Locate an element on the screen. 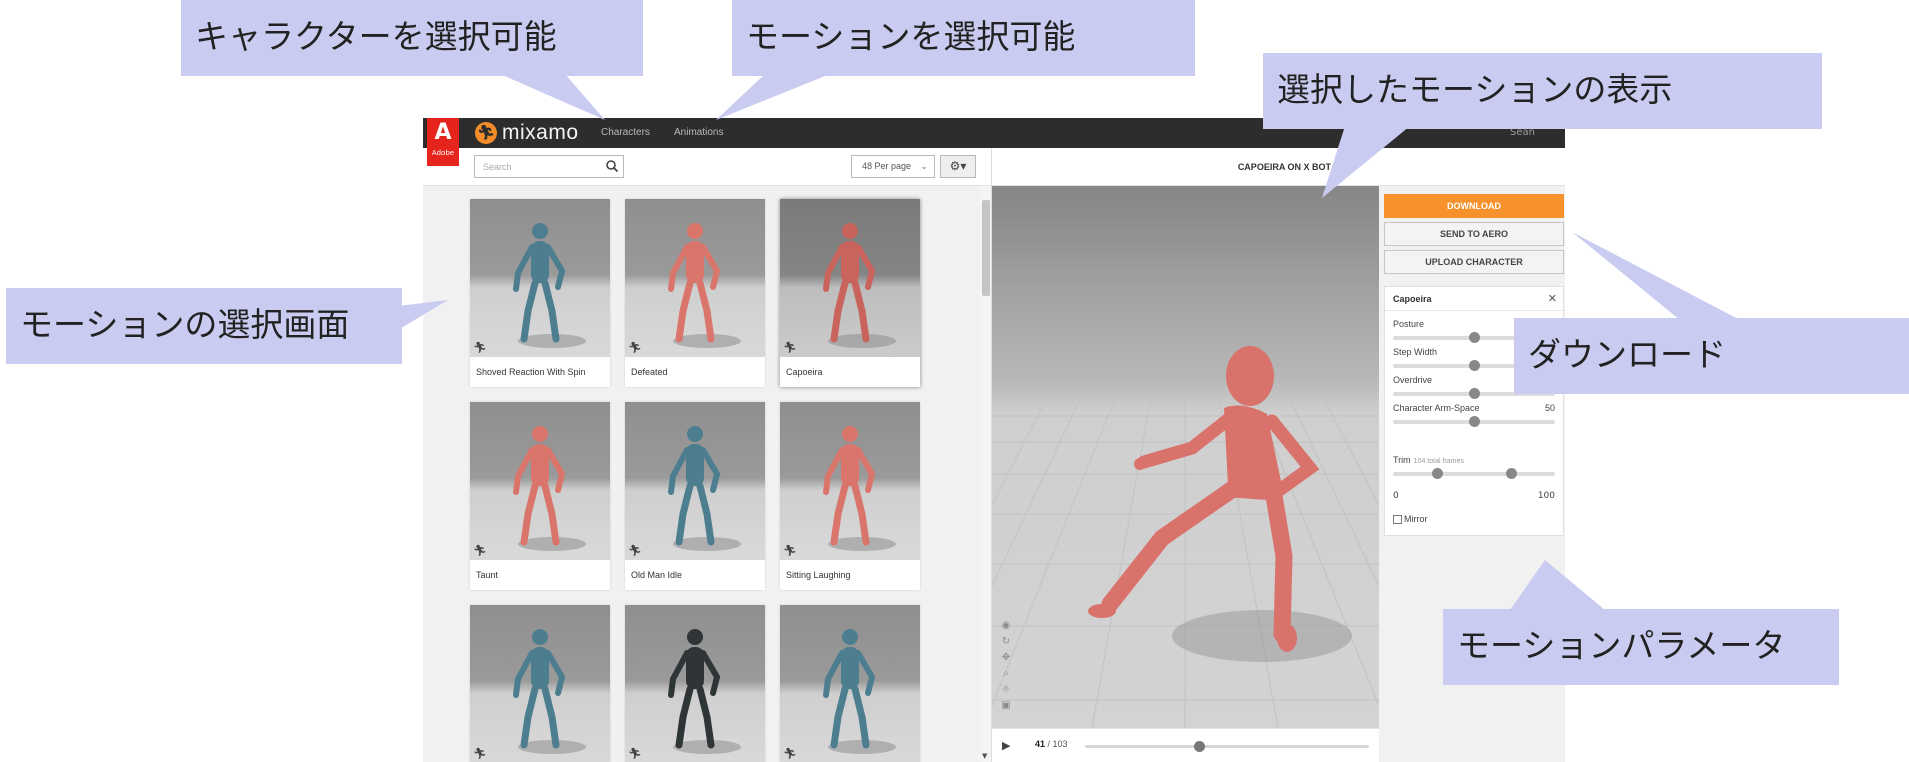 Image resolution: width=1909 pixels, height=762 pixels. animation-card: 🏃︎ Capoeira is located at coordinates (850, 293).